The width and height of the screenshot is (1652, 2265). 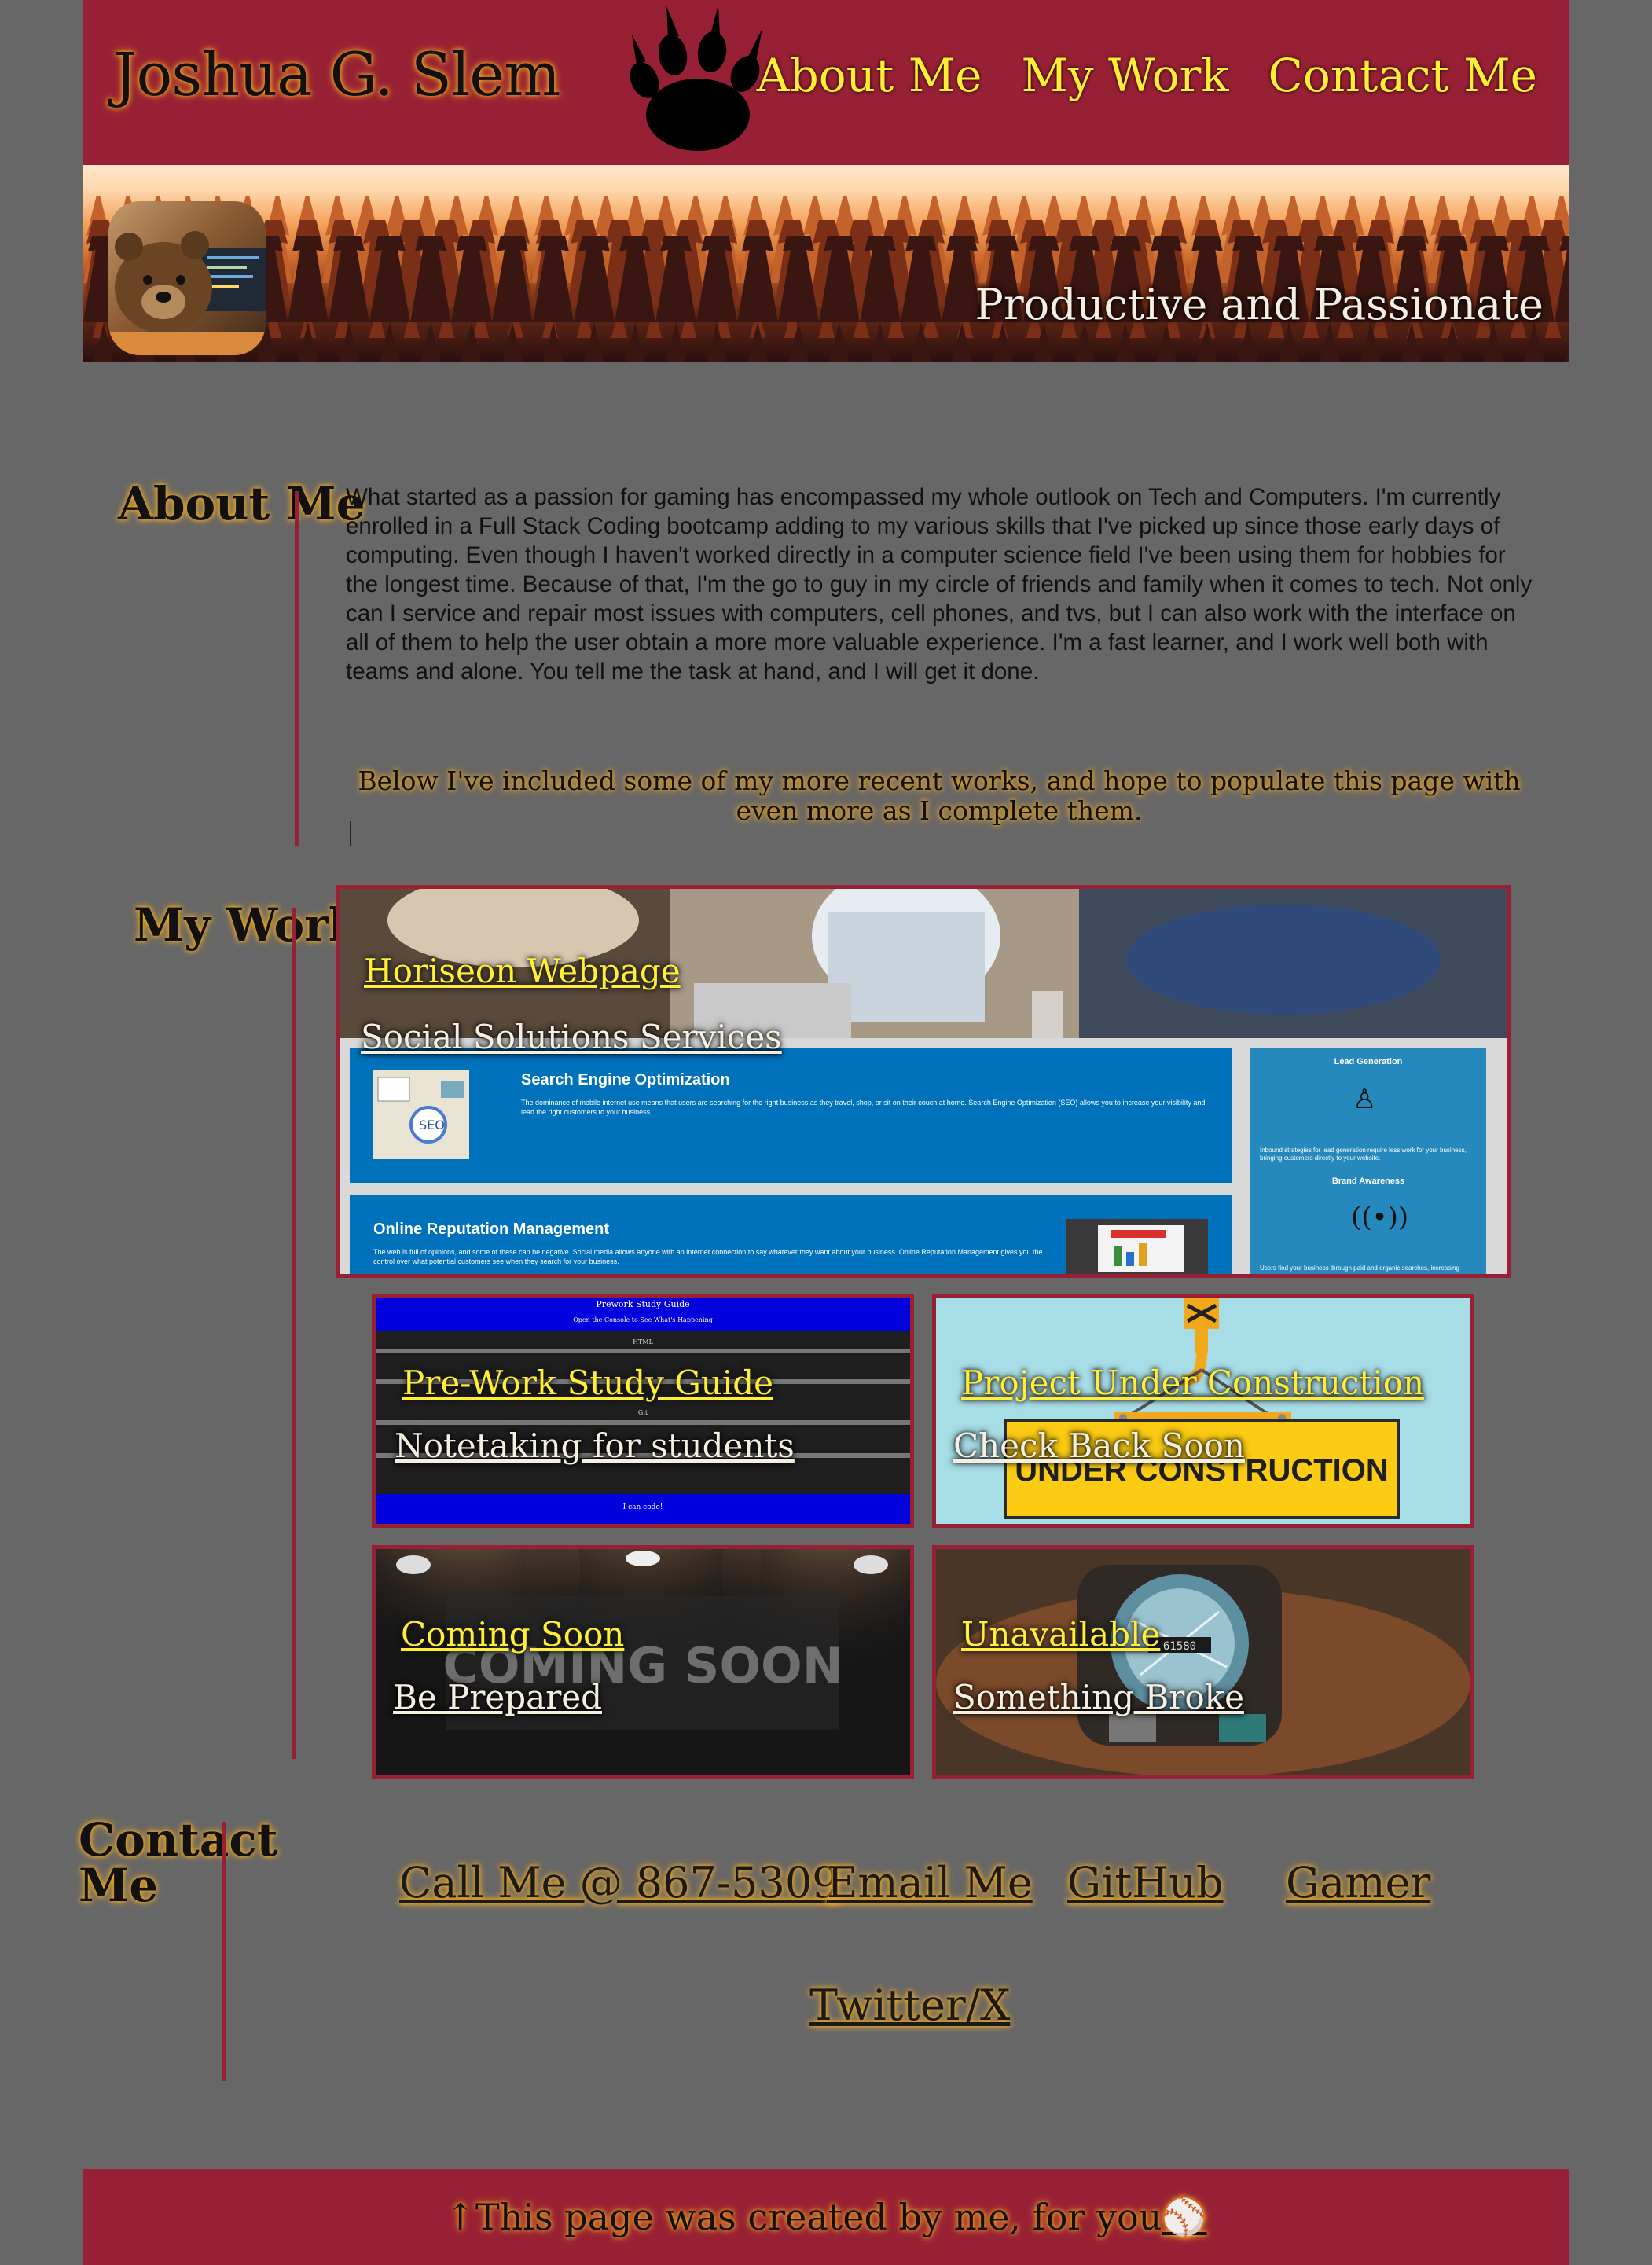 I want to click on site-footer: ↑This page was created by me, for you⚾, so click(x=826, y=2217).